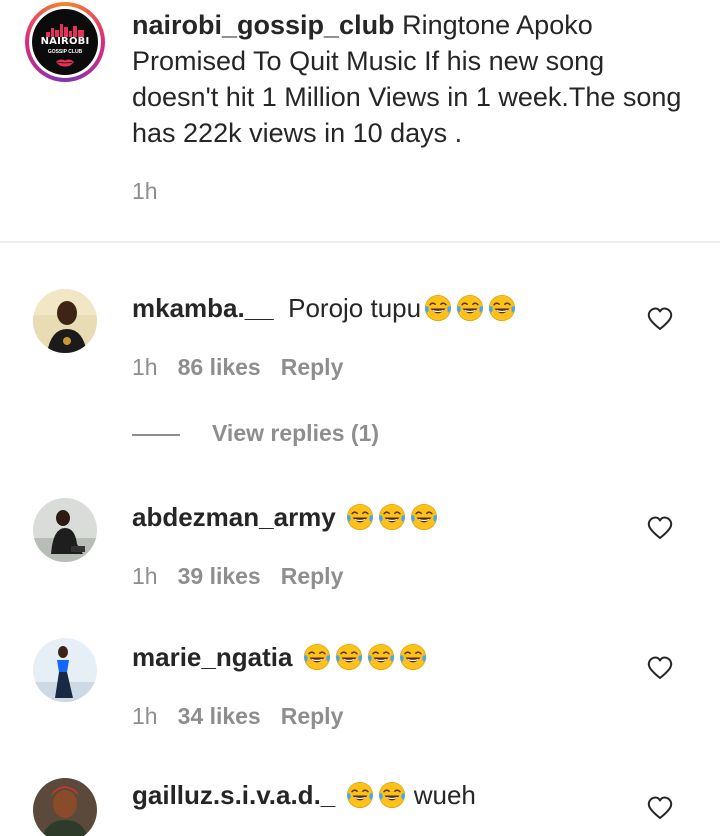 This screenshot has height=836, width=720. I want to click on comment-text: gailluz.s.i.v.a.d._ wueh, so click(304, 795).